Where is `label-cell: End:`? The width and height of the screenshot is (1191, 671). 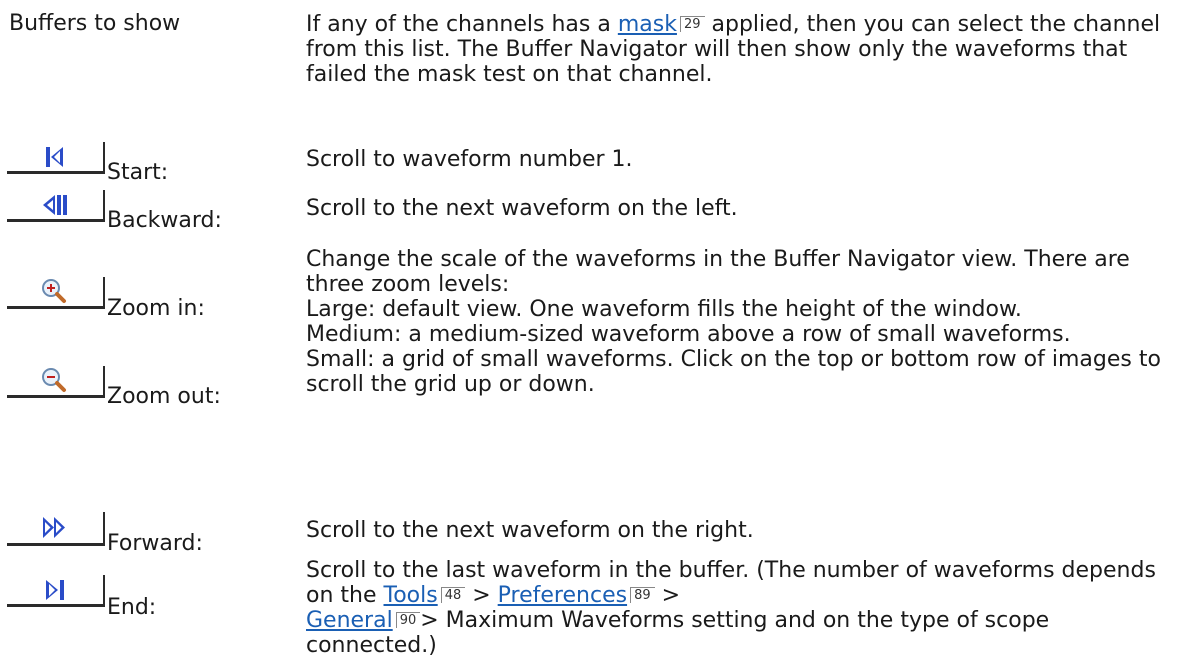
label-cell: End: is located at coordinates (152, 618).